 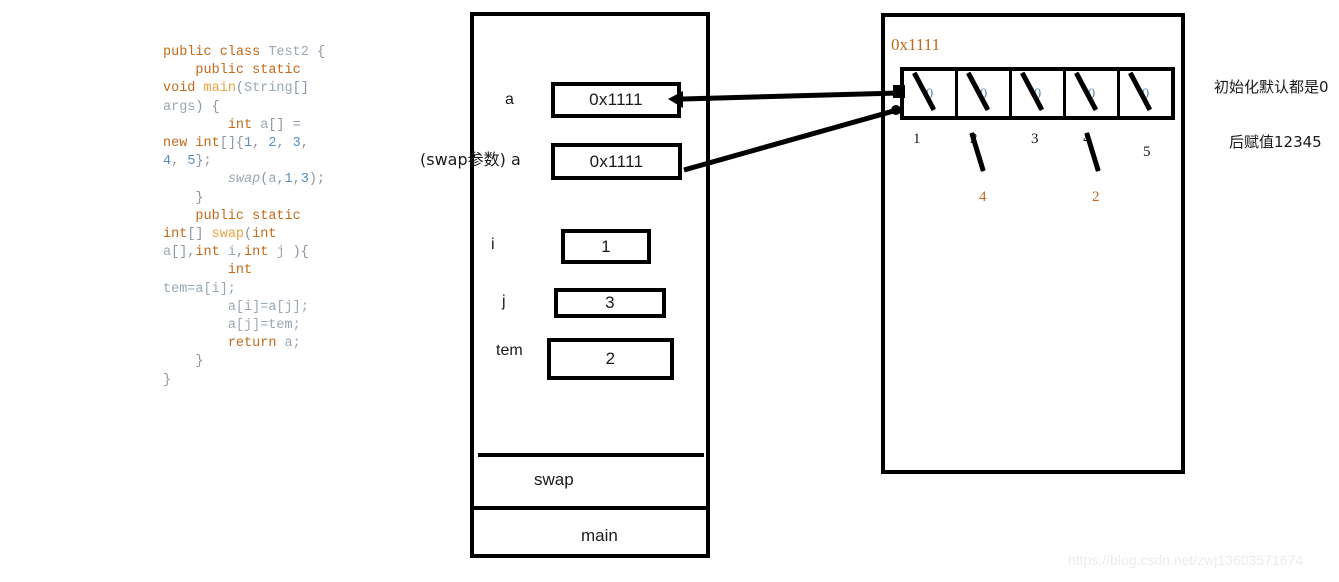 I want to click on stack-var-label-swap-a: (swap参数) a, so click(x=470, y=159).